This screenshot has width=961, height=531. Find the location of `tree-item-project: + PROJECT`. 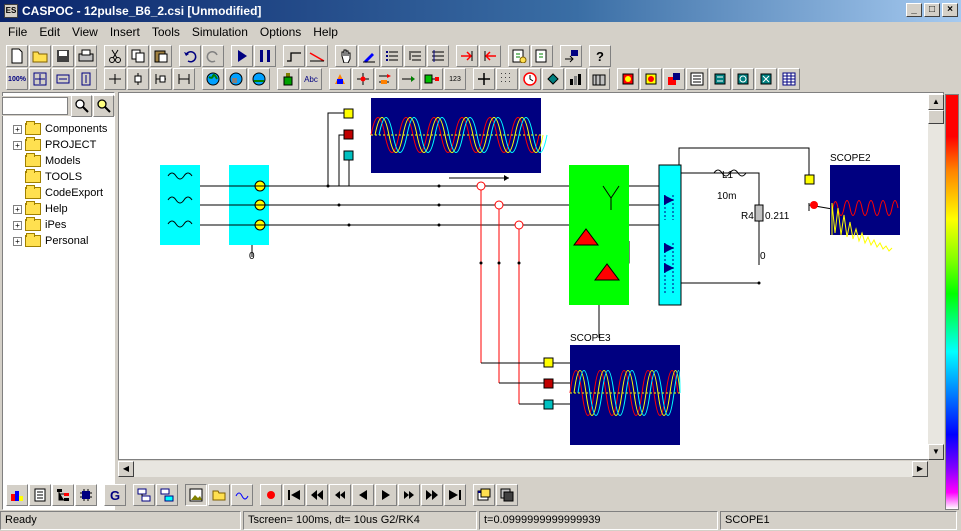

tree-item-project: + PROJECT is located at coordinates (56, 145).